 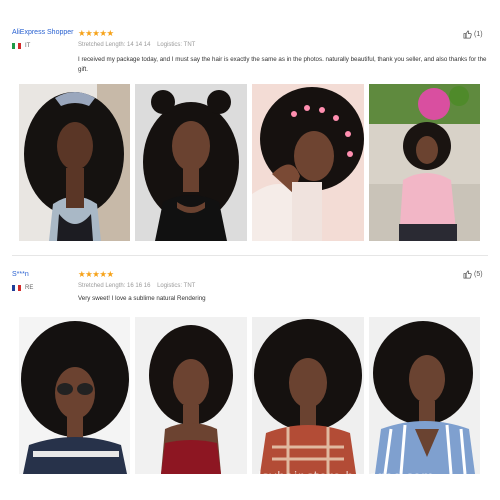 What do you see at coordinates (478, 34) in the screenshot?
I see `helpful-count: (1)` at bounding box center [478, 34].